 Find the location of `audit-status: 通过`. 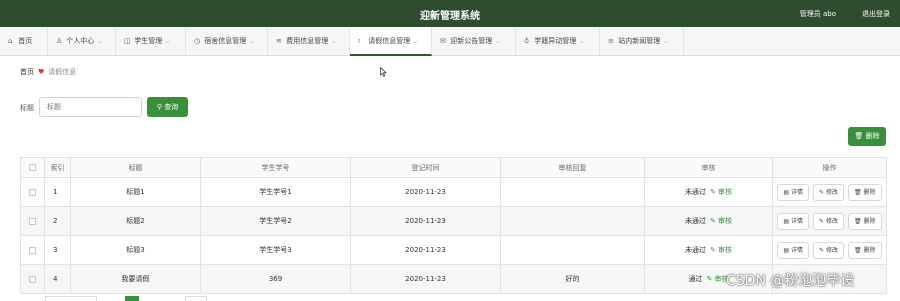

audit-status: 通过 is located at coordinates (695, 279).